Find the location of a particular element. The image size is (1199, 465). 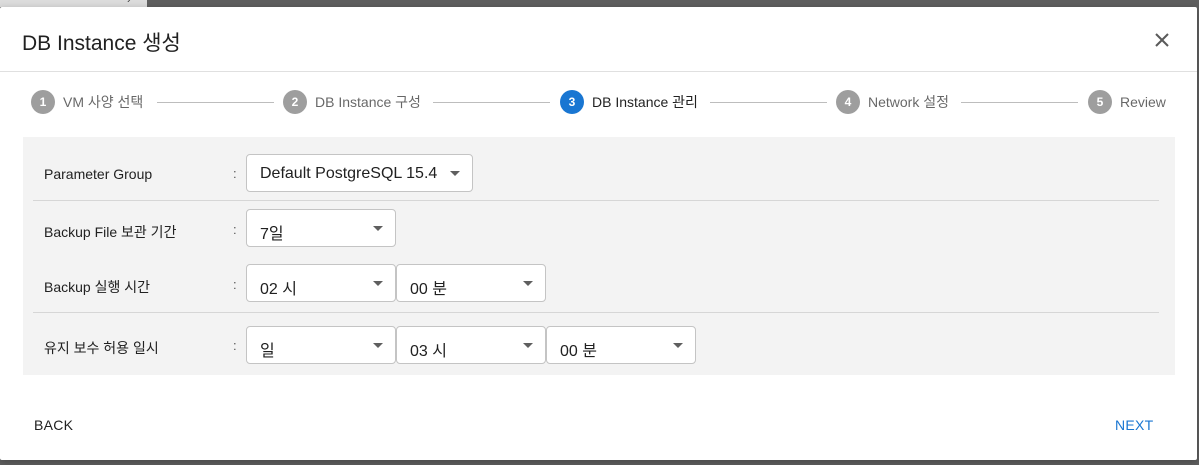

parameter-group-select: Default PostgreSQL 15.4 is located at coordinates (359, 173).